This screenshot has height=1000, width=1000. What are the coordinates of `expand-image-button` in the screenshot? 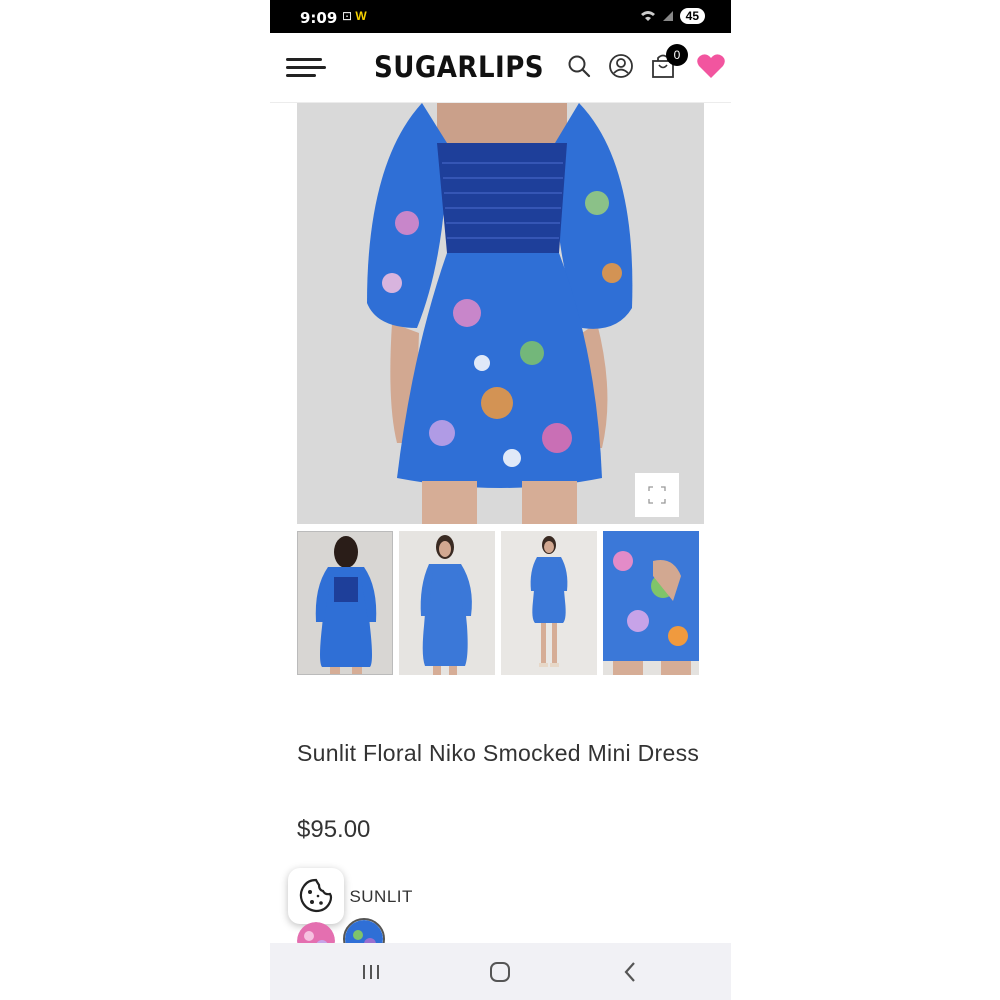 It's located at (657, 495).